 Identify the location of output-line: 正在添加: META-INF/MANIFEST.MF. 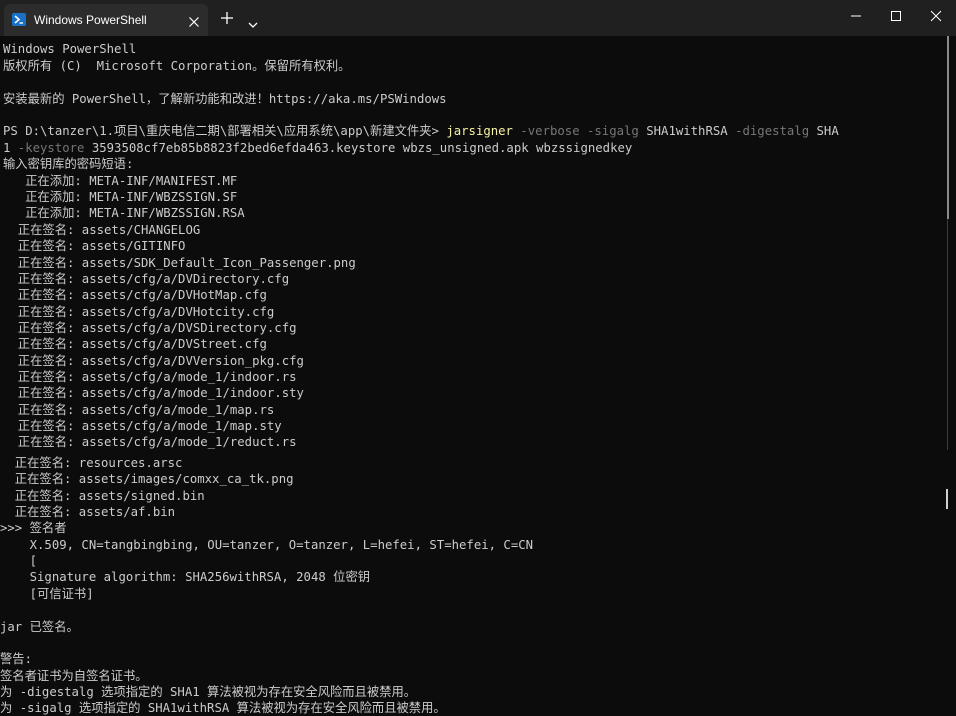
(120, 181).